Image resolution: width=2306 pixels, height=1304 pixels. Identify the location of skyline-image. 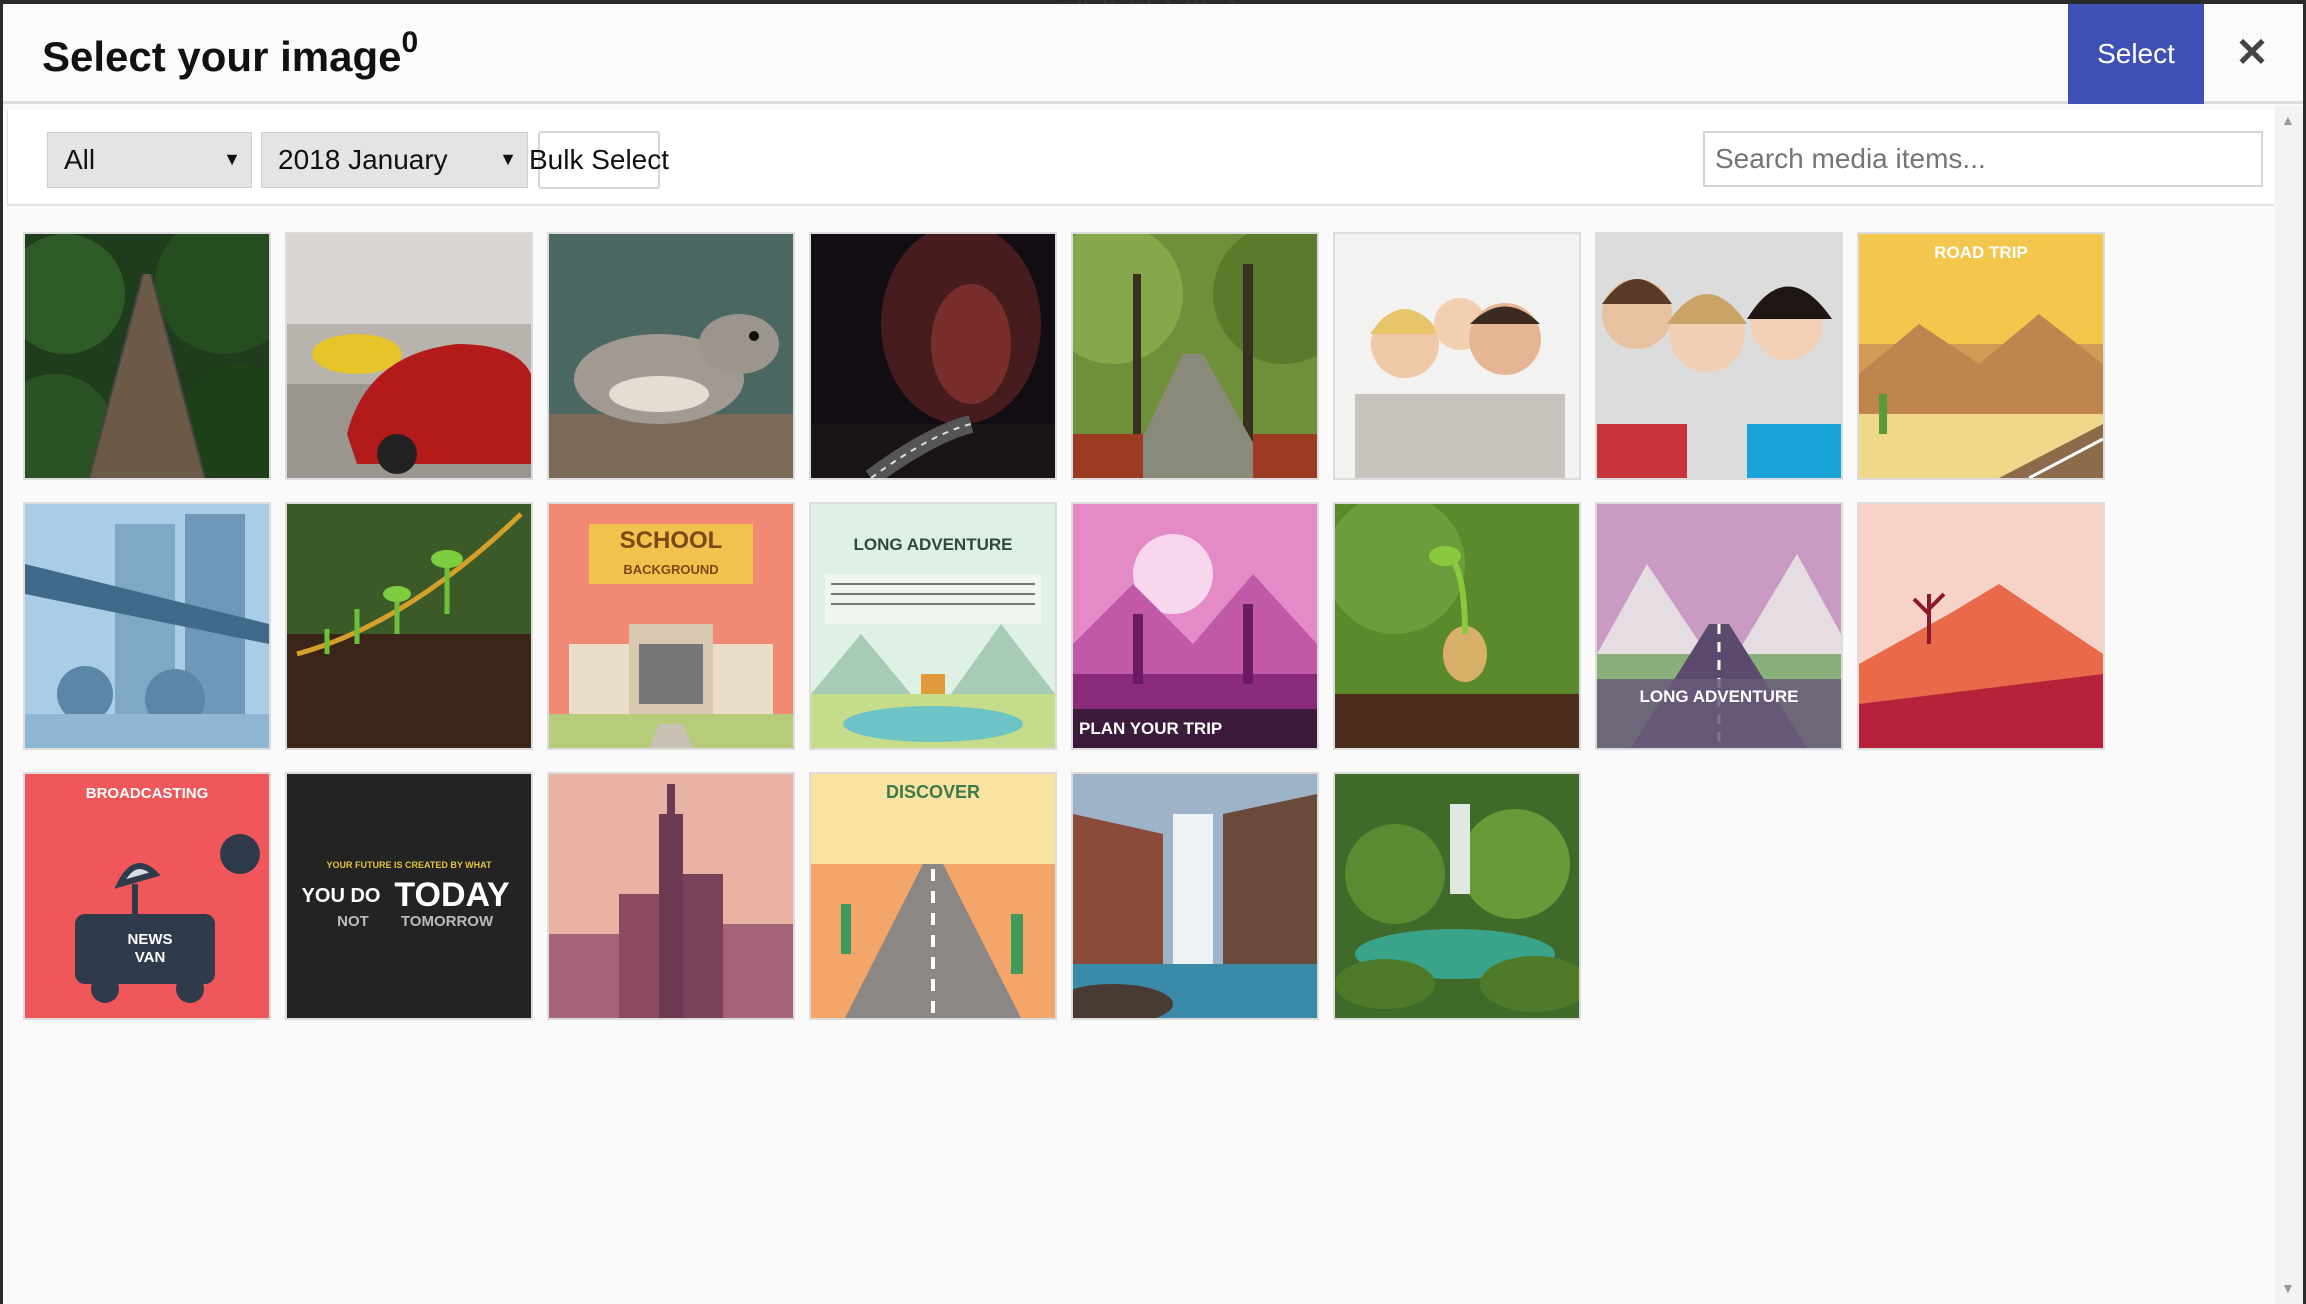
(671, 896).